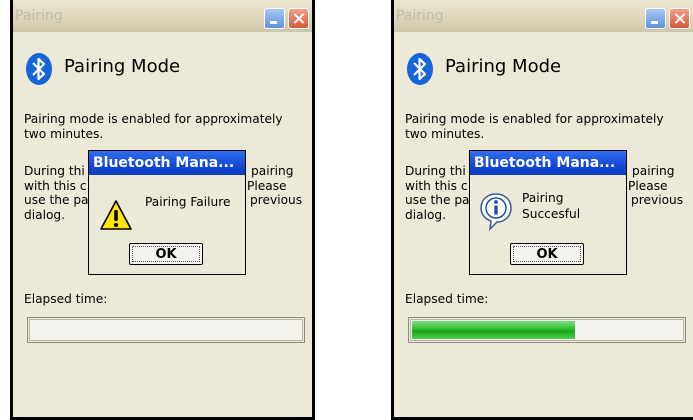 This screenshot has height=420, width=693. I want to click on message-dialog: Bluetooth Mana... Pairing Succesful OK, so click(548, 212).